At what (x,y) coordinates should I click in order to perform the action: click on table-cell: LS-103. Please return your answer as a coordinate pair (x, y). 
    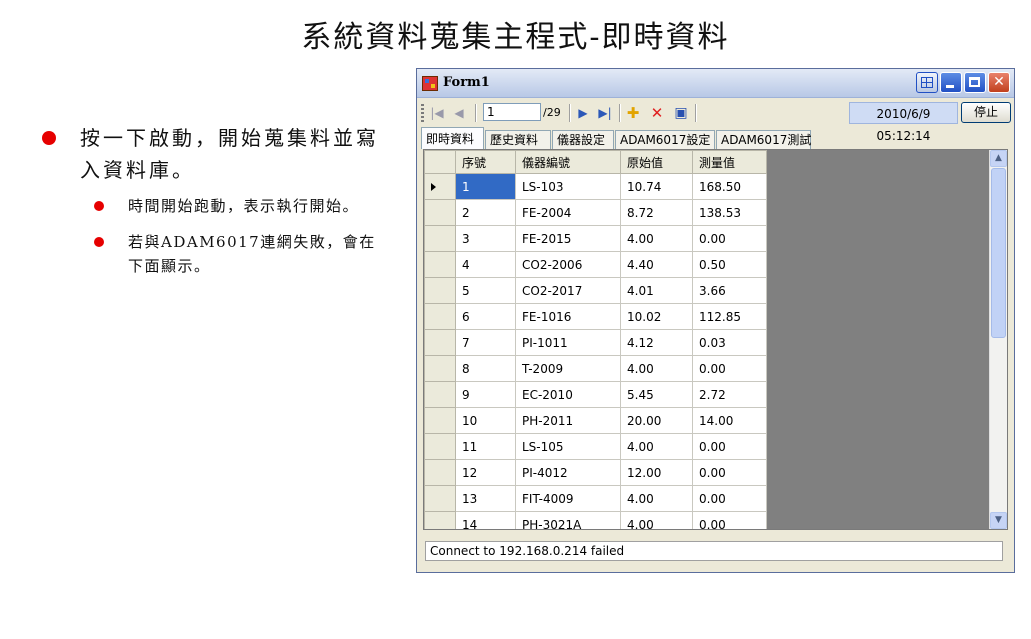
    Looking at the image, I should click on (568, 186).